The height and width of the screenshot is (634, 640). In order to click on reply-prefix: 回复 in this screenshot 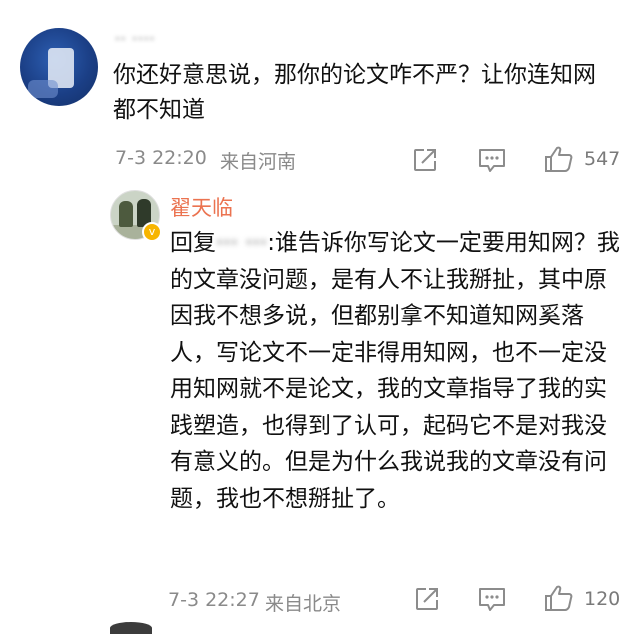, I will do `click(193, 243)`.